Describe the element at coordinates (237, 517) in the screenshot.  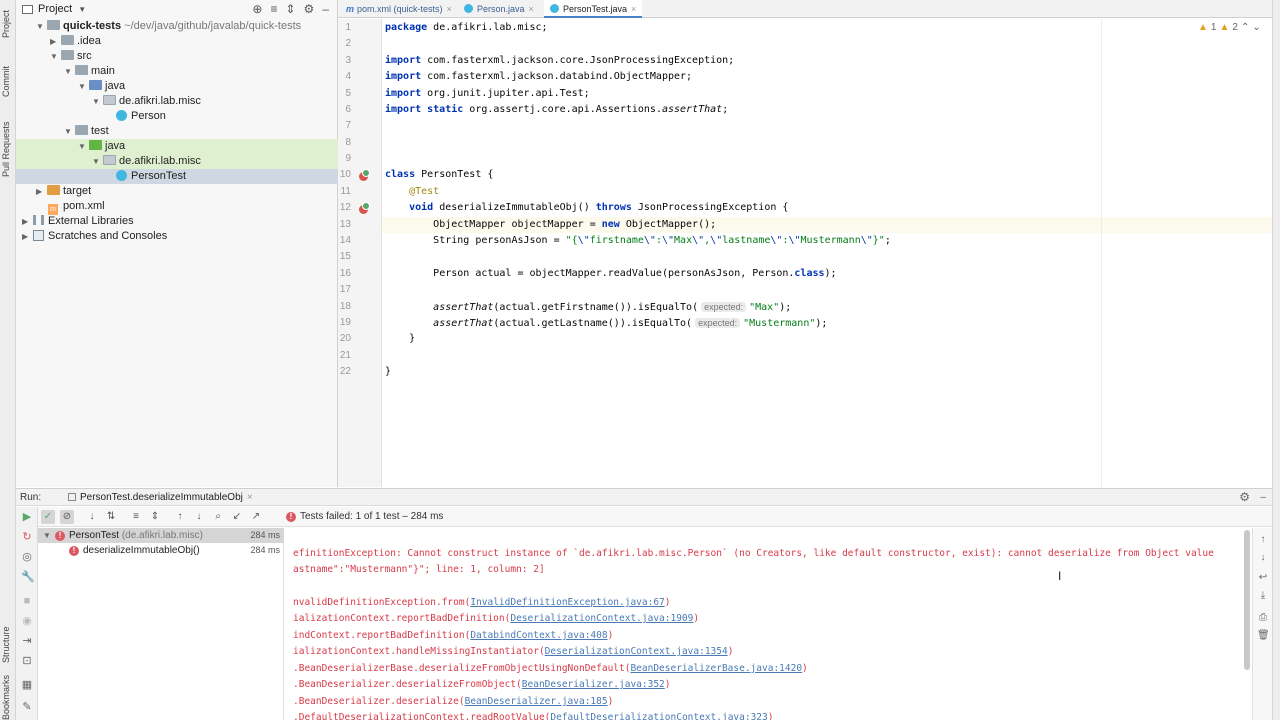
I see `import-tests-icon: ↙` at that location.